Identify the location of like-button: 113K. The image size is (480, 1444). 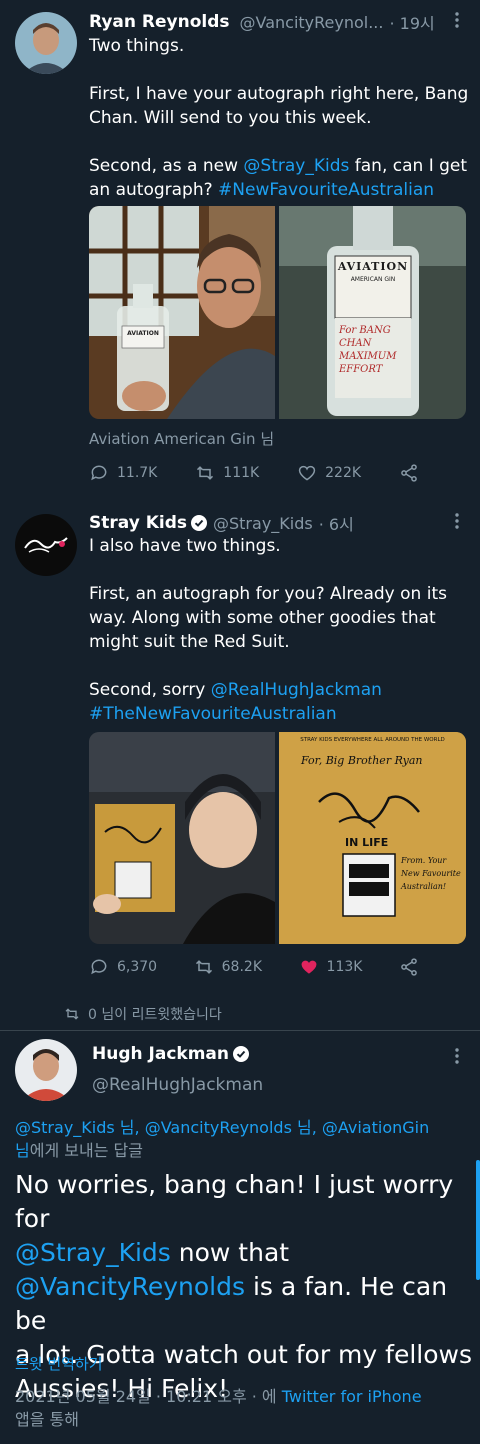
(331, 967).